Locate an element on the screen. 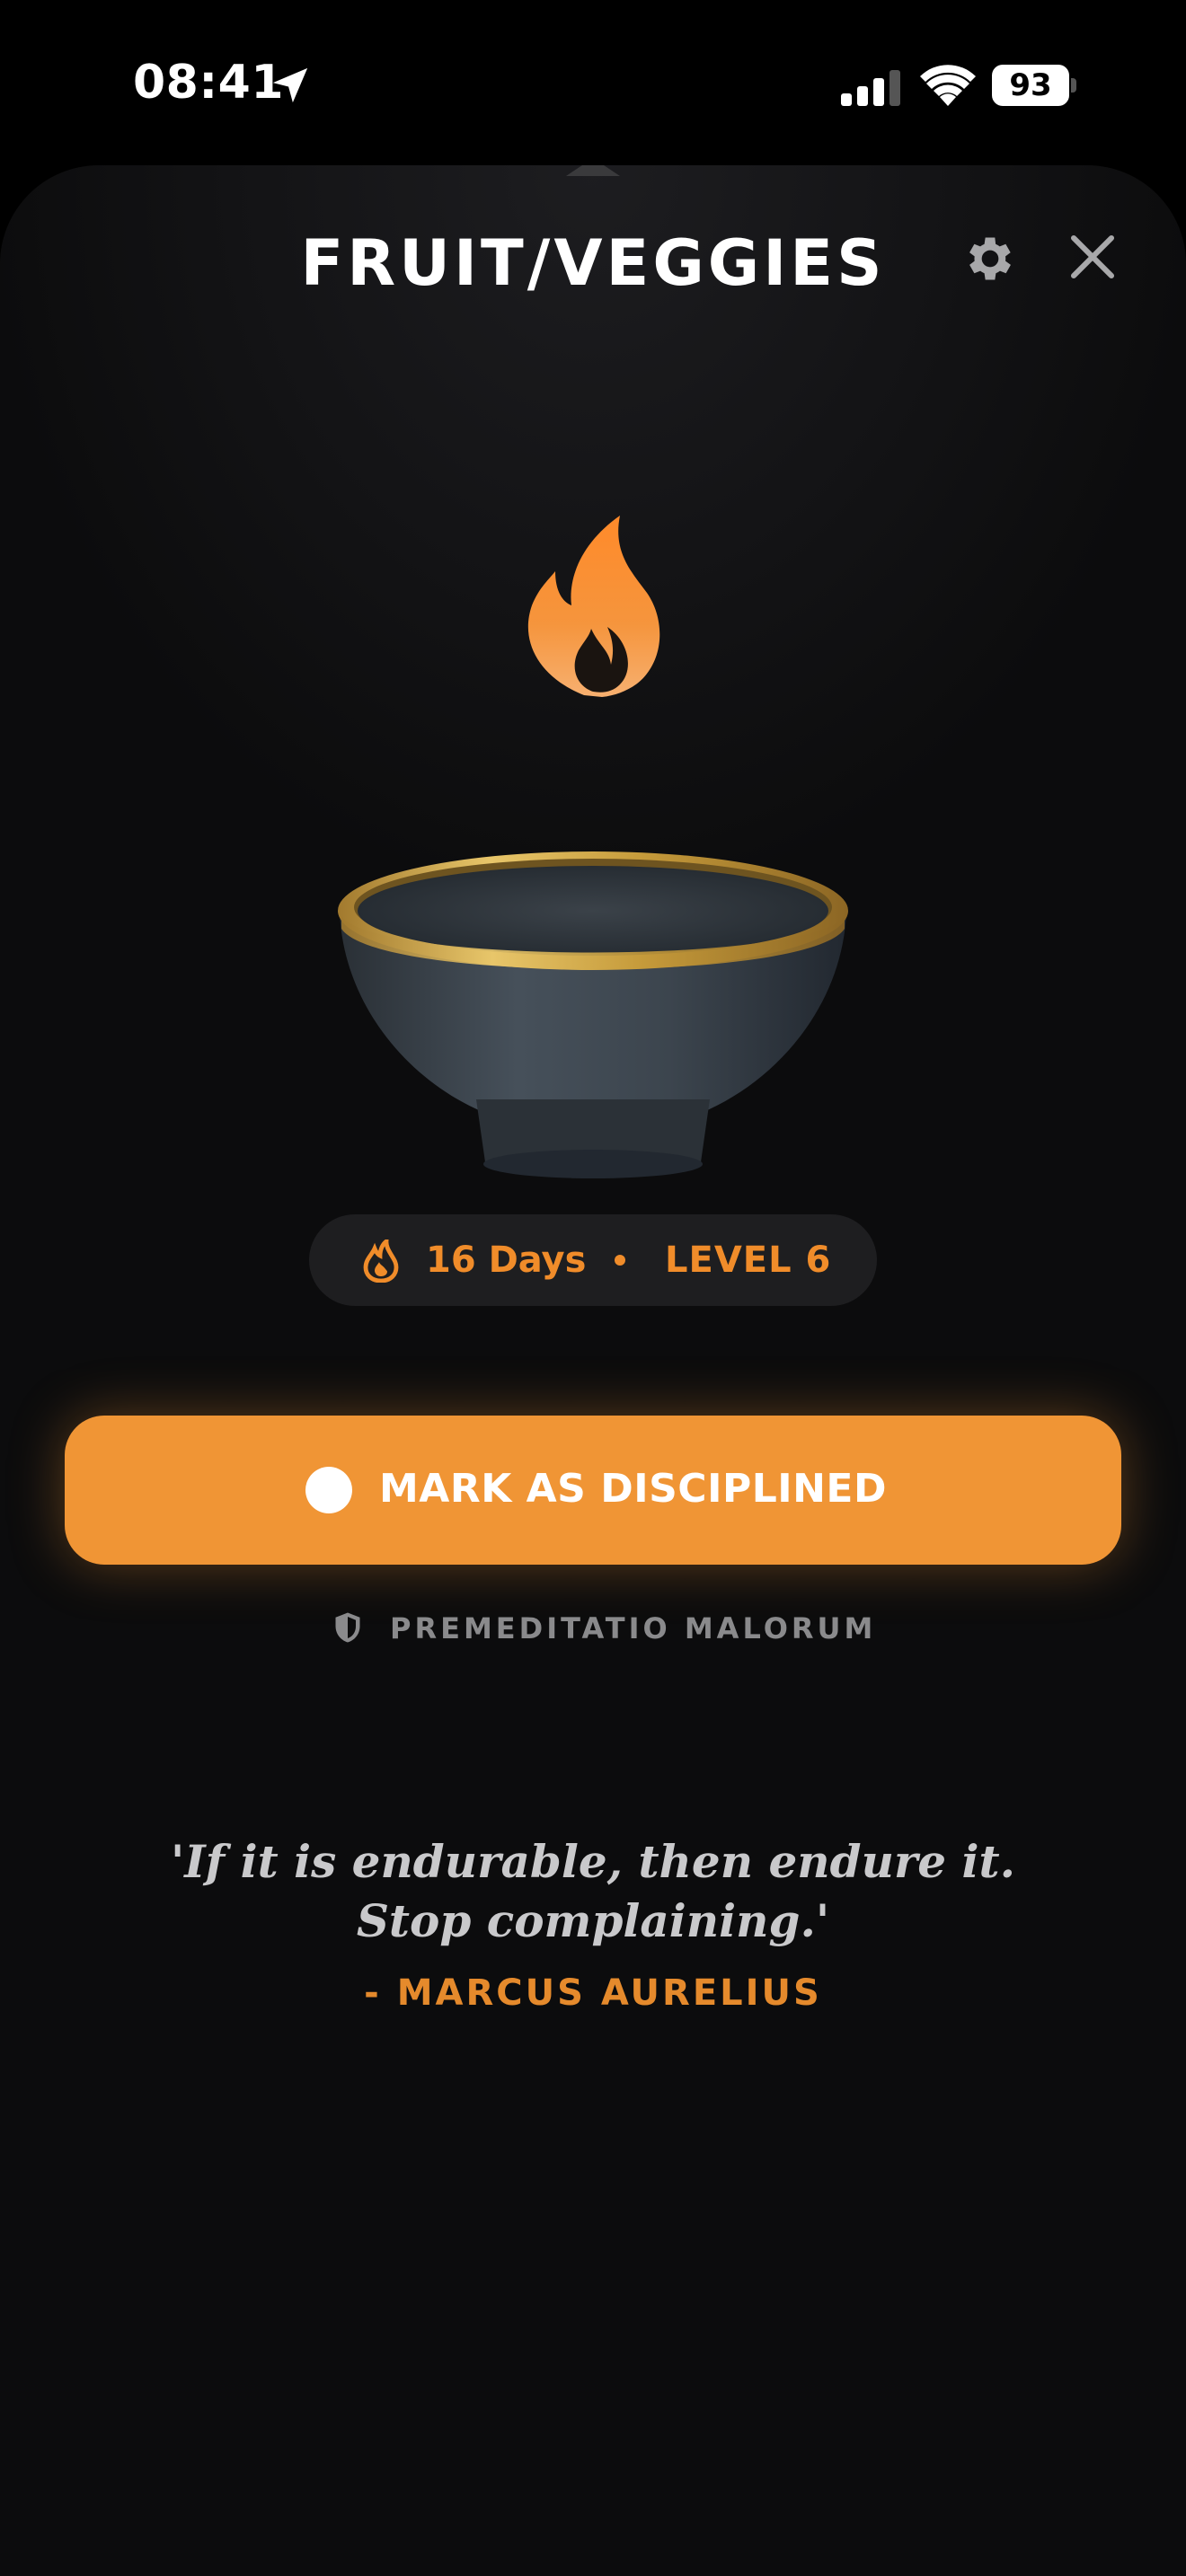 This screenshot has width=1186, height=2576. bowl-illustration is located at coordinates (593, 866).